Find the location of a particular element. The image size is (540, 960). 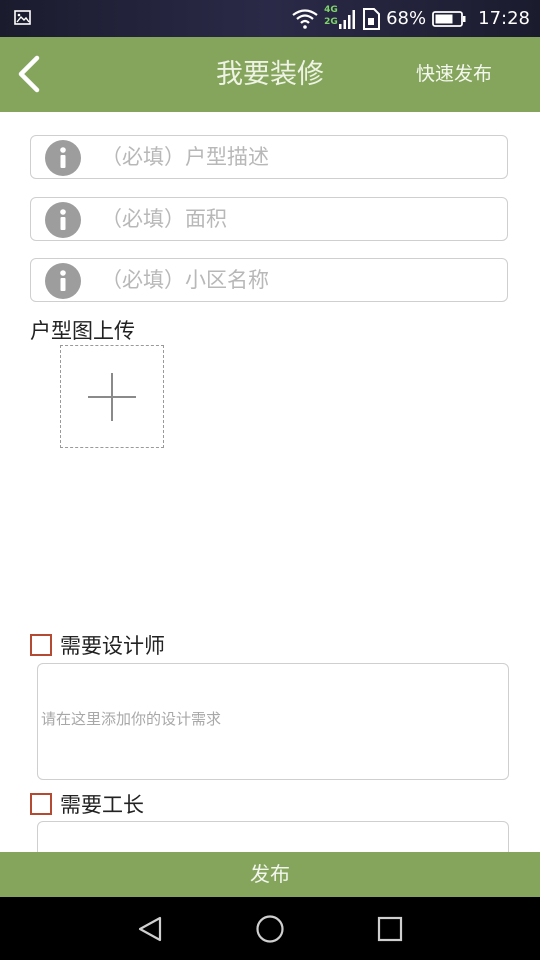

area-field is located at coordinates (269, 219).